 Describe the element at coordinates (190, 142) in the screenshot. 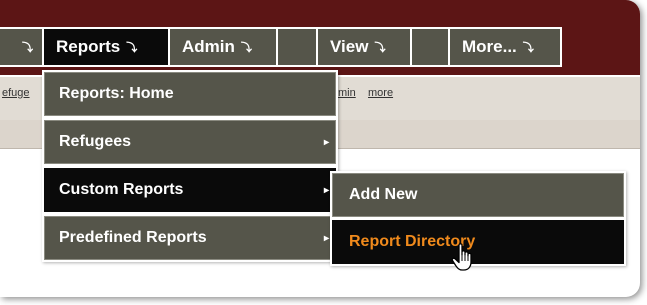

I see `menu-item-refugees: Refugees ▸` at that location.